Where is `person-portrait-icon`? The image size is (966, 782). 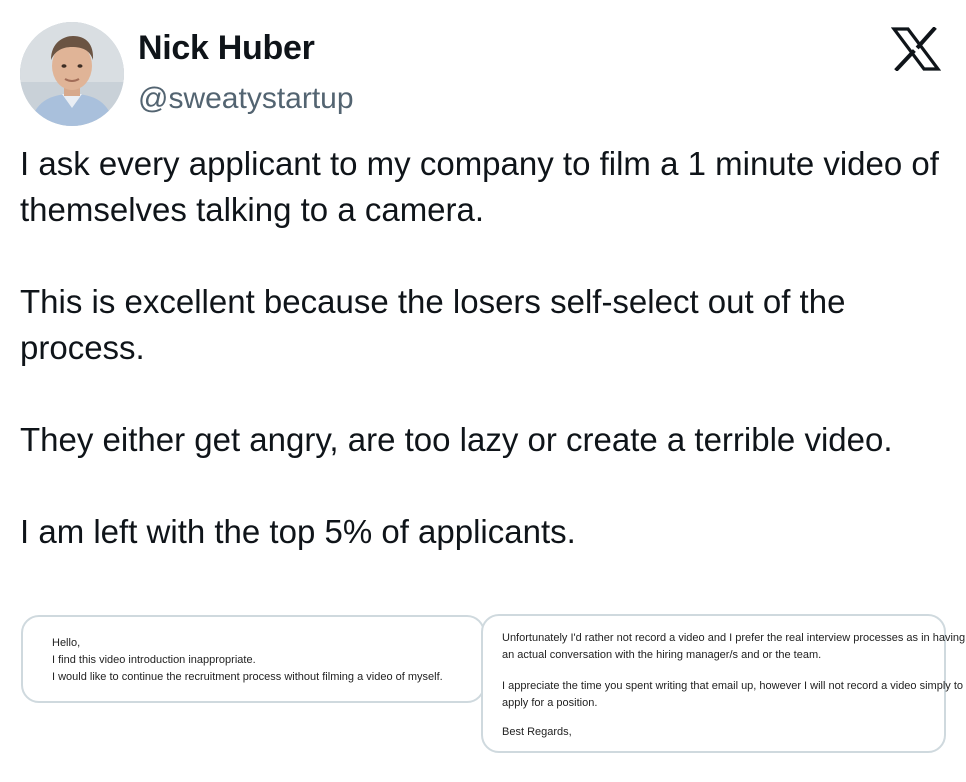
person-portrait-icon is located at coordinates (72, 74).